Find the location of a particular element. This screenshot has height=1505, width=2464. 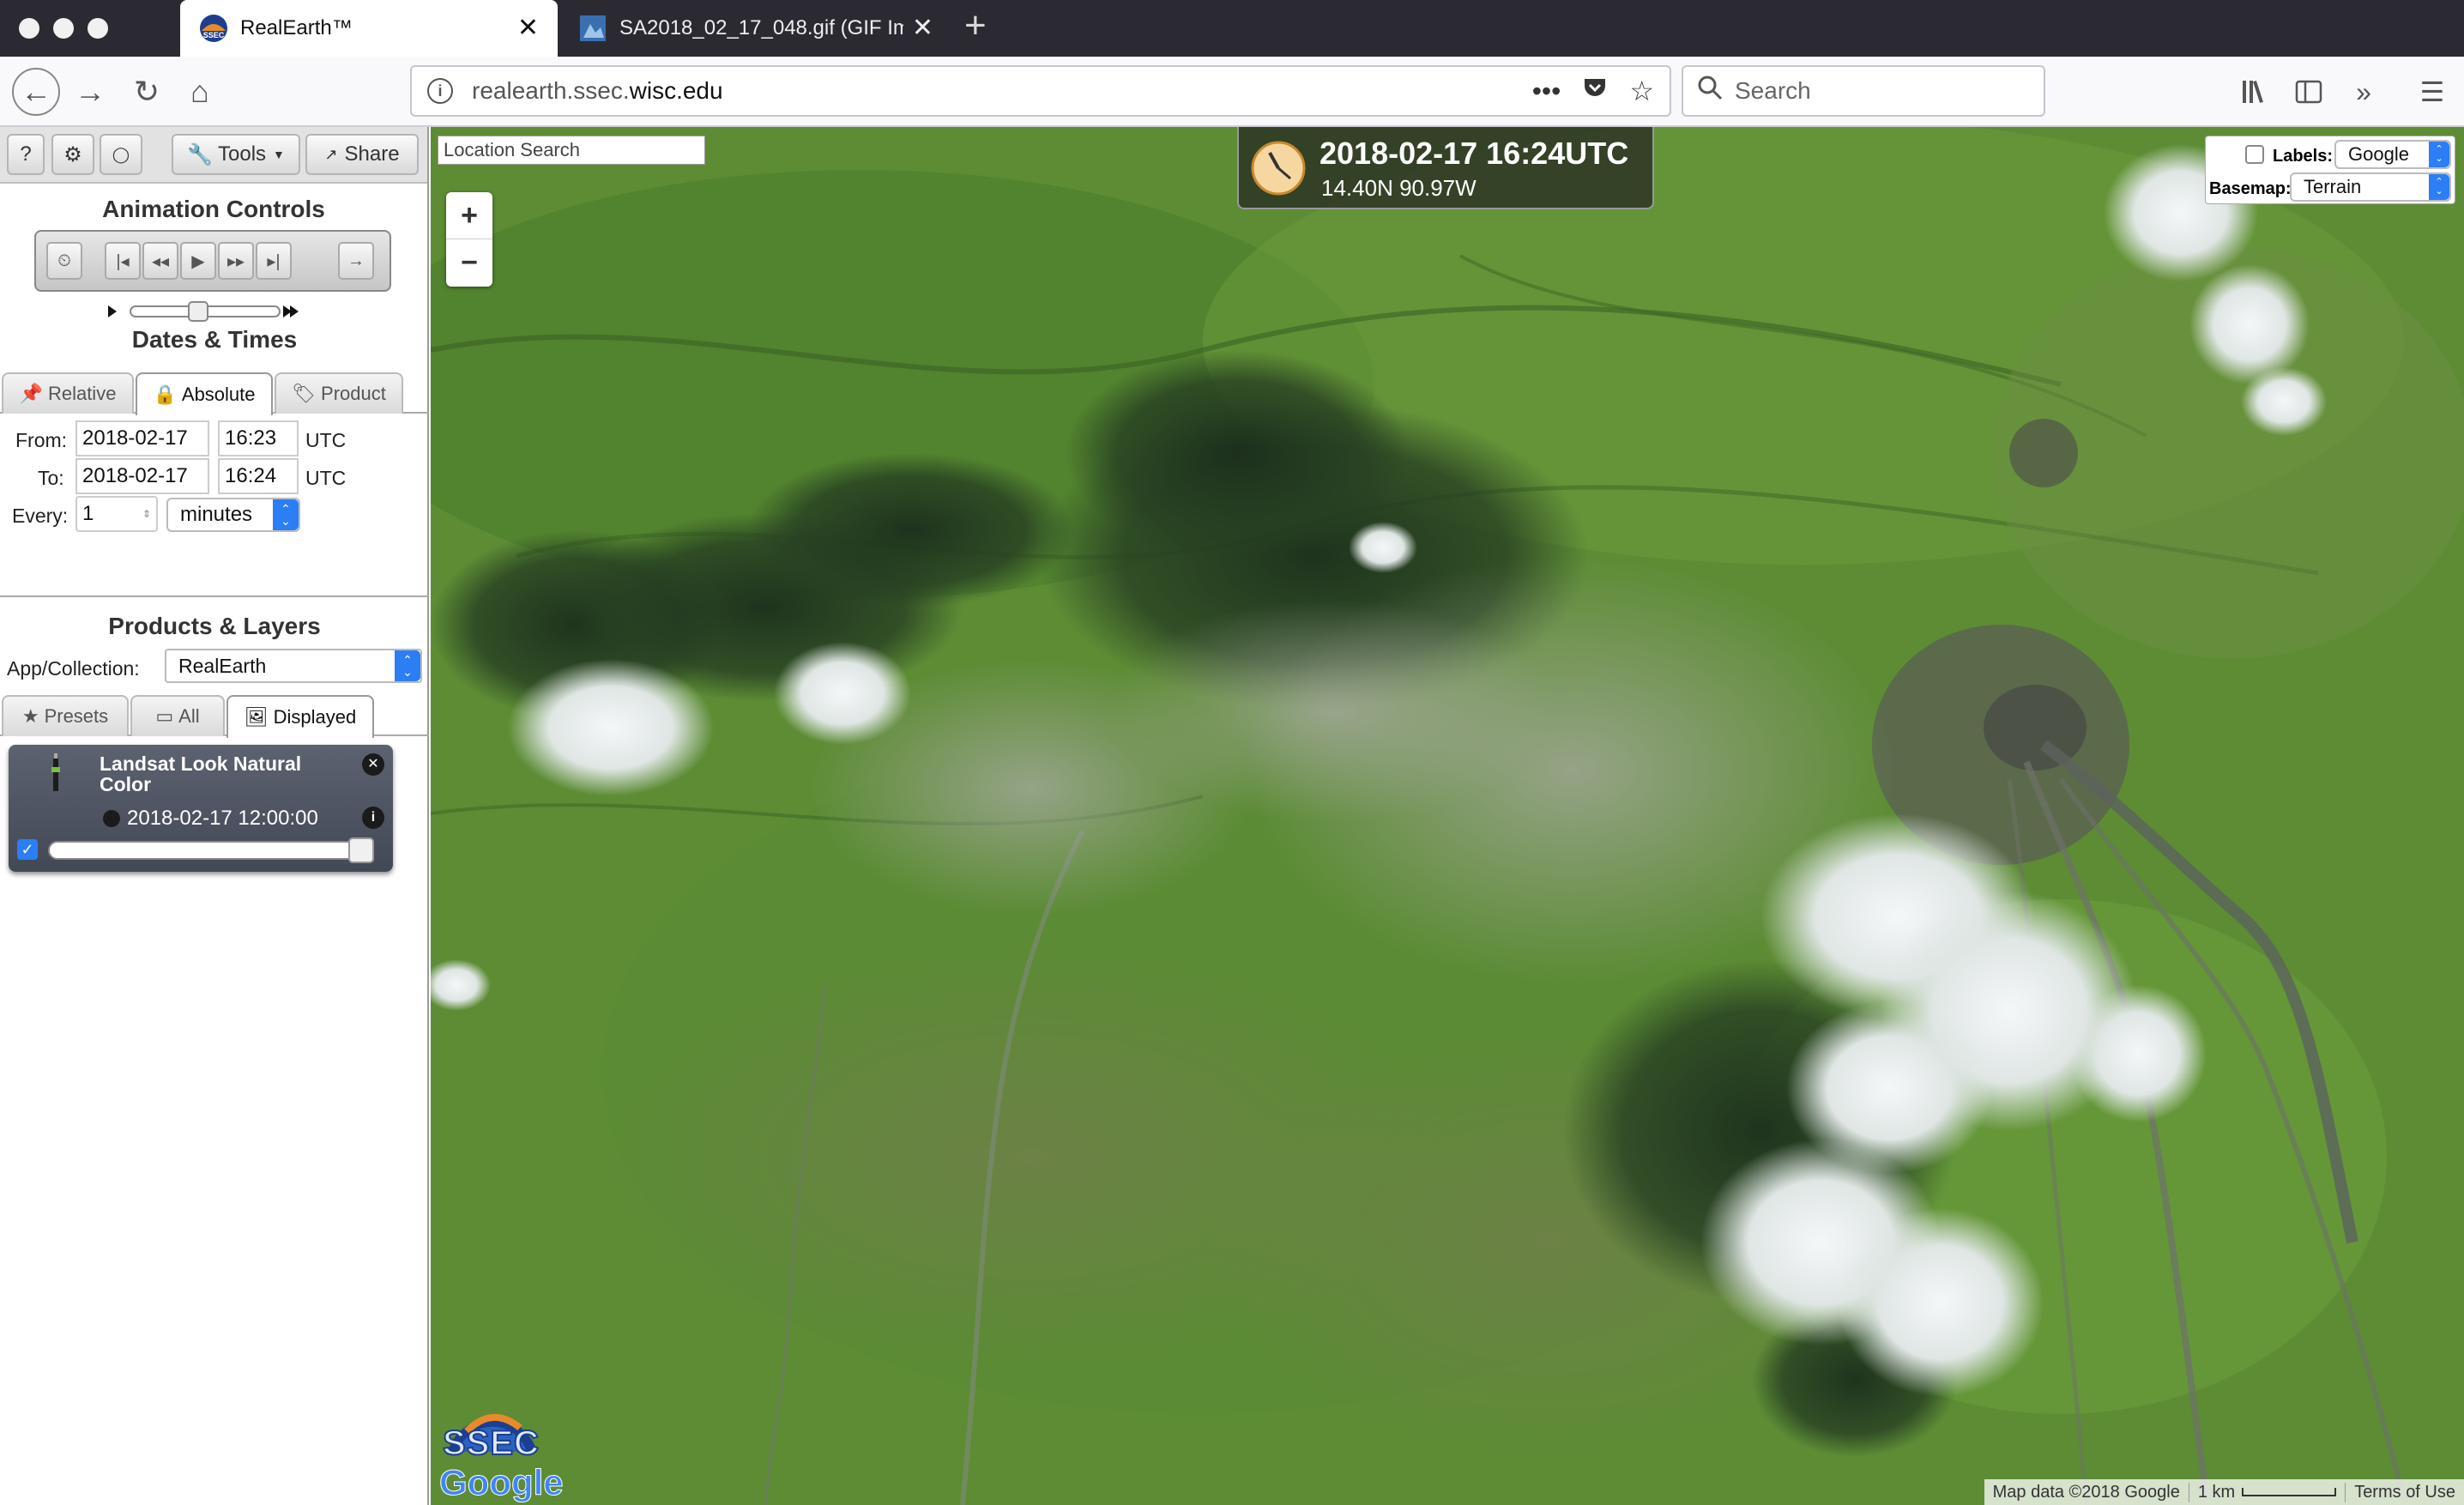

zoom-out-button: − is located at coordinates (469, 263).